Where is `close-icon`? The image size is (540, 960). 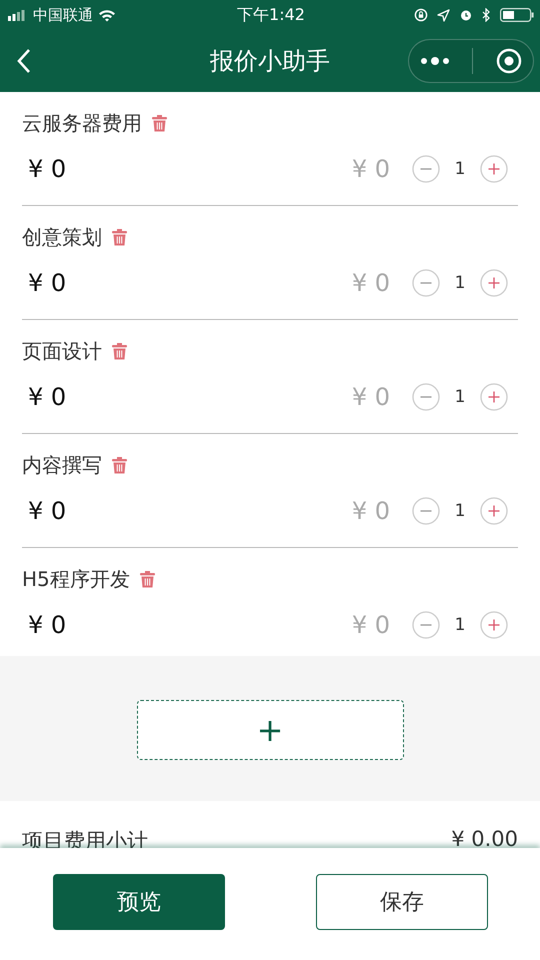
close-icon is located at coordinates (509, 61).